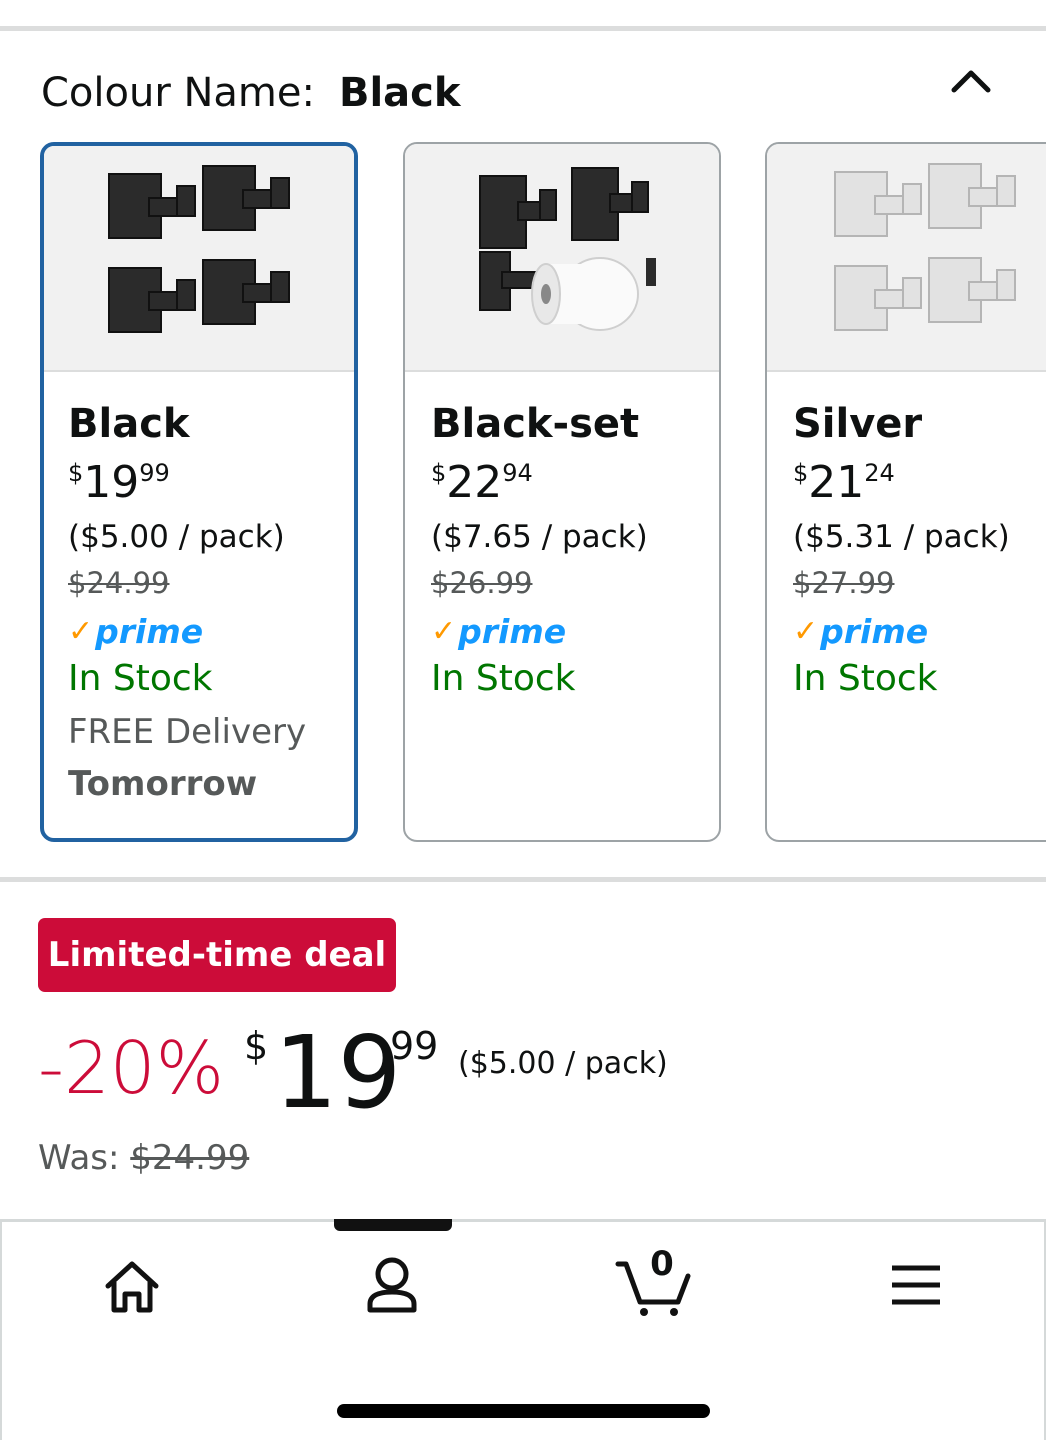 The width and height of the screenshot is (1046, 1440). Describe the element at coordinates (539, 537) in the screenshot. I see `variant-unit-price: ($7.65 / pack)` at that location.